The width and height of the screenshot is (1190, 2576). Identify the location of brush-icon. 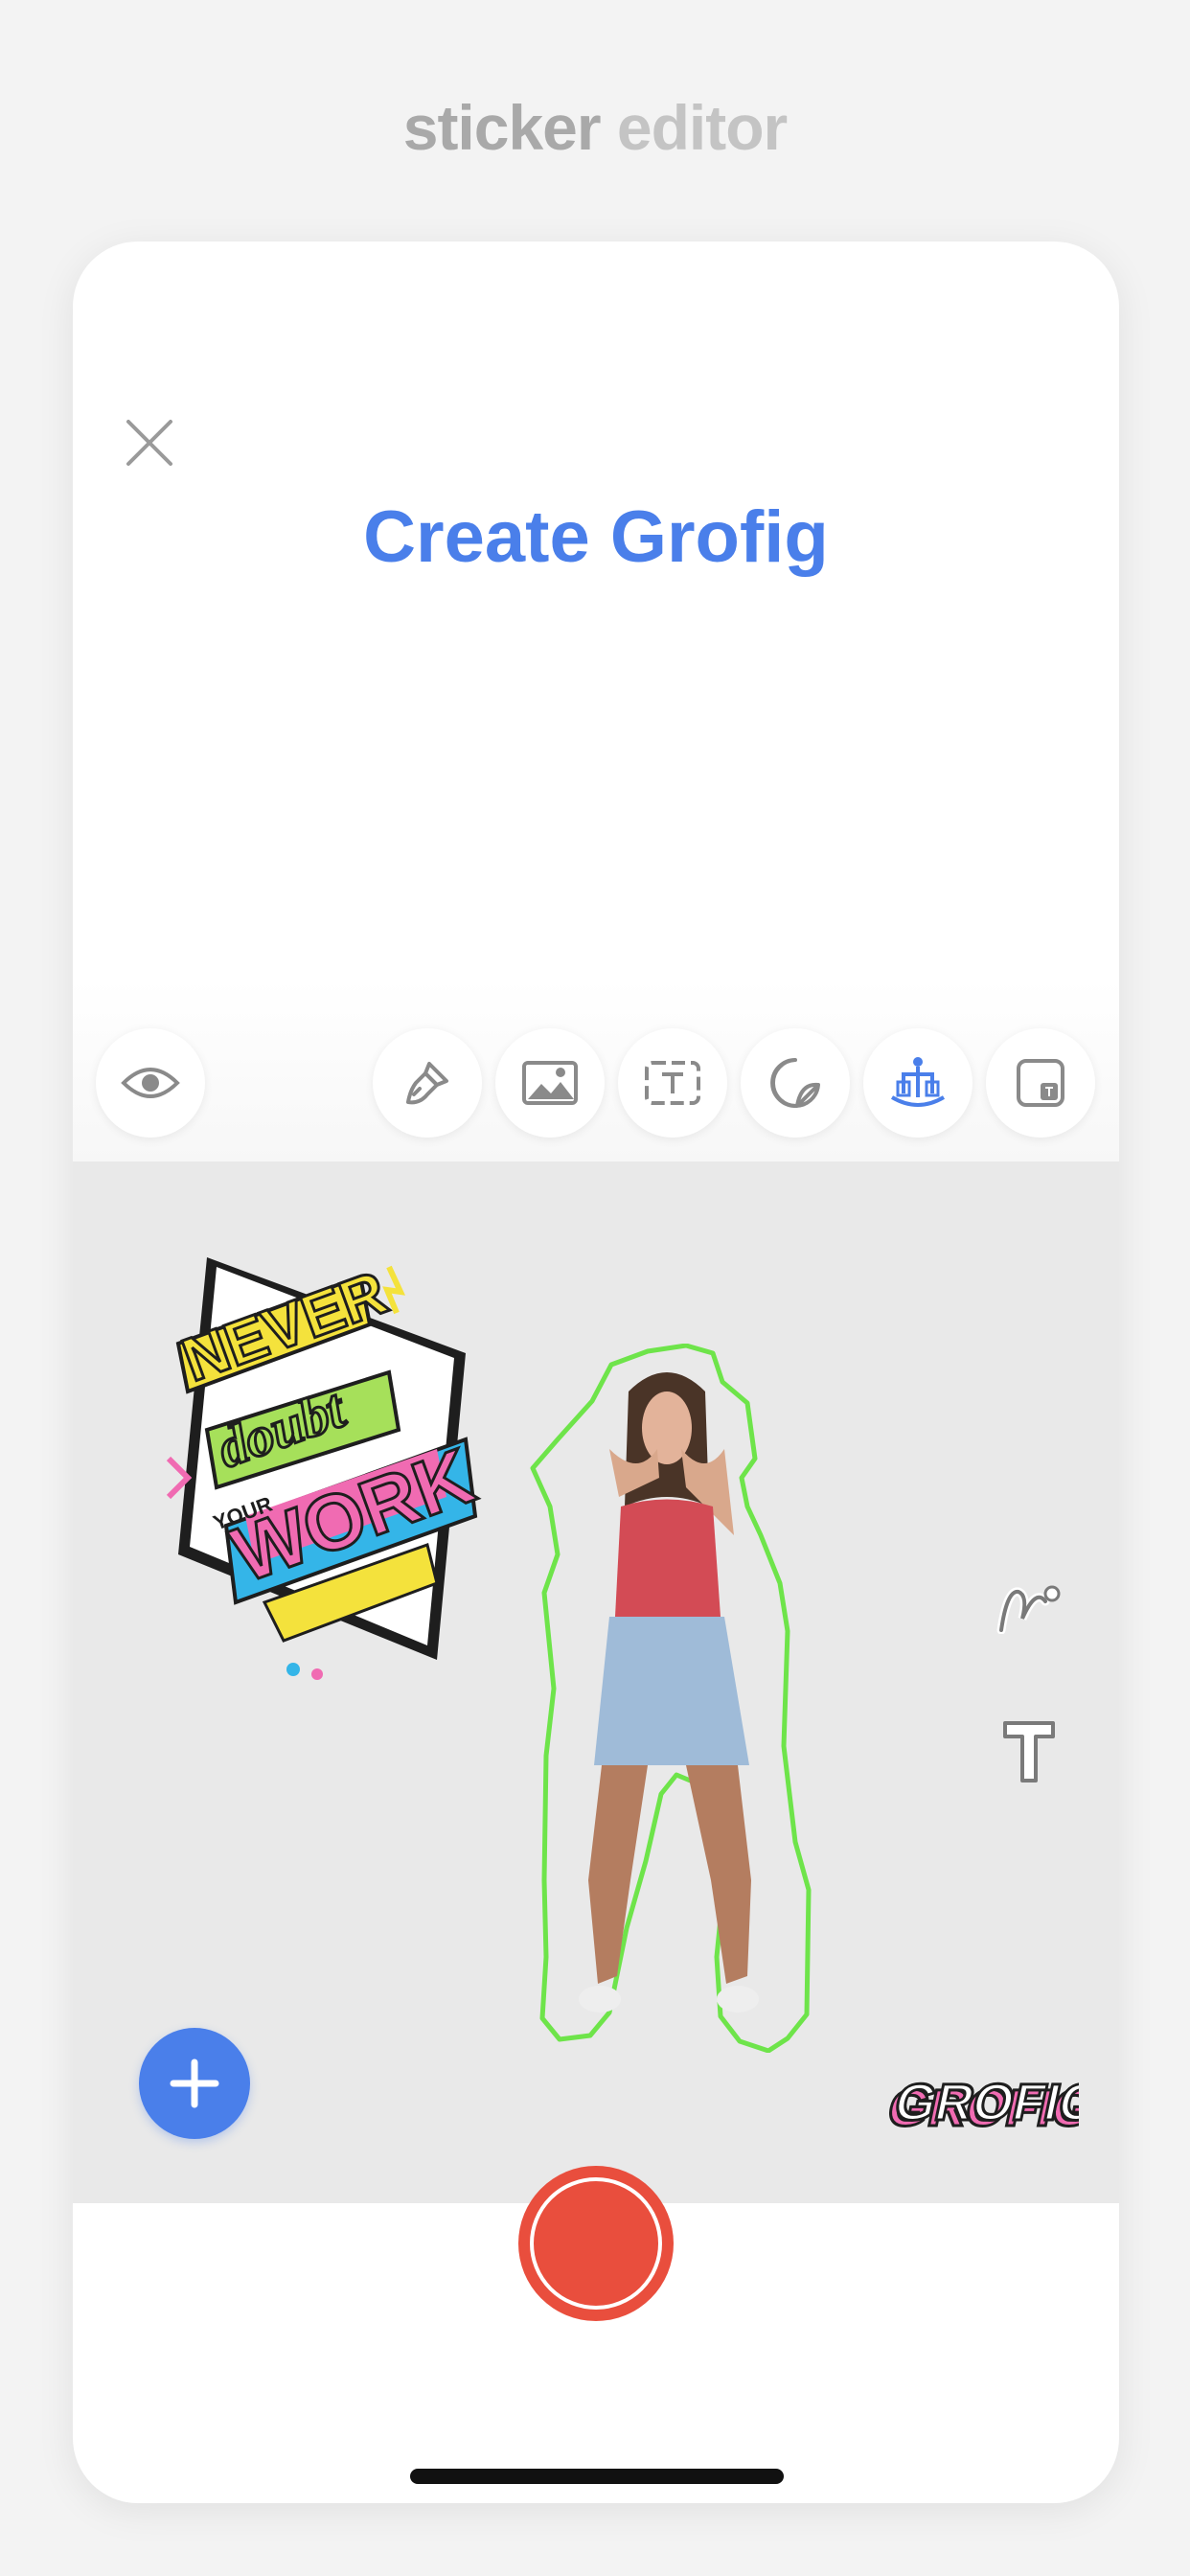
(427, 1084).